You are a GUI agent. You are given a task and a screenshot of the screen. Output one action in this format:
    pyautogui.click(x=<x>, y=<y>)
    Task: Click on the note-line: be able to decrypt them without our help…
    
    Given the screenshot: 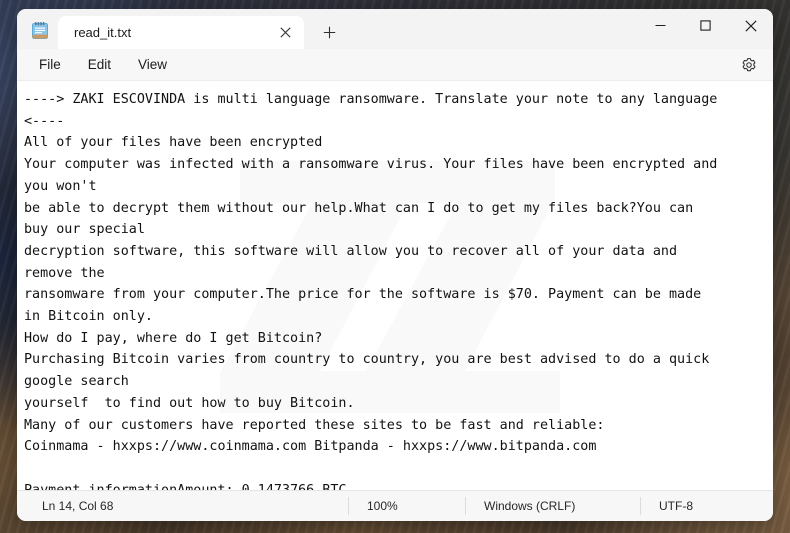 What is the action you would take?
    pyautogui.click(x=359, y=208)
    